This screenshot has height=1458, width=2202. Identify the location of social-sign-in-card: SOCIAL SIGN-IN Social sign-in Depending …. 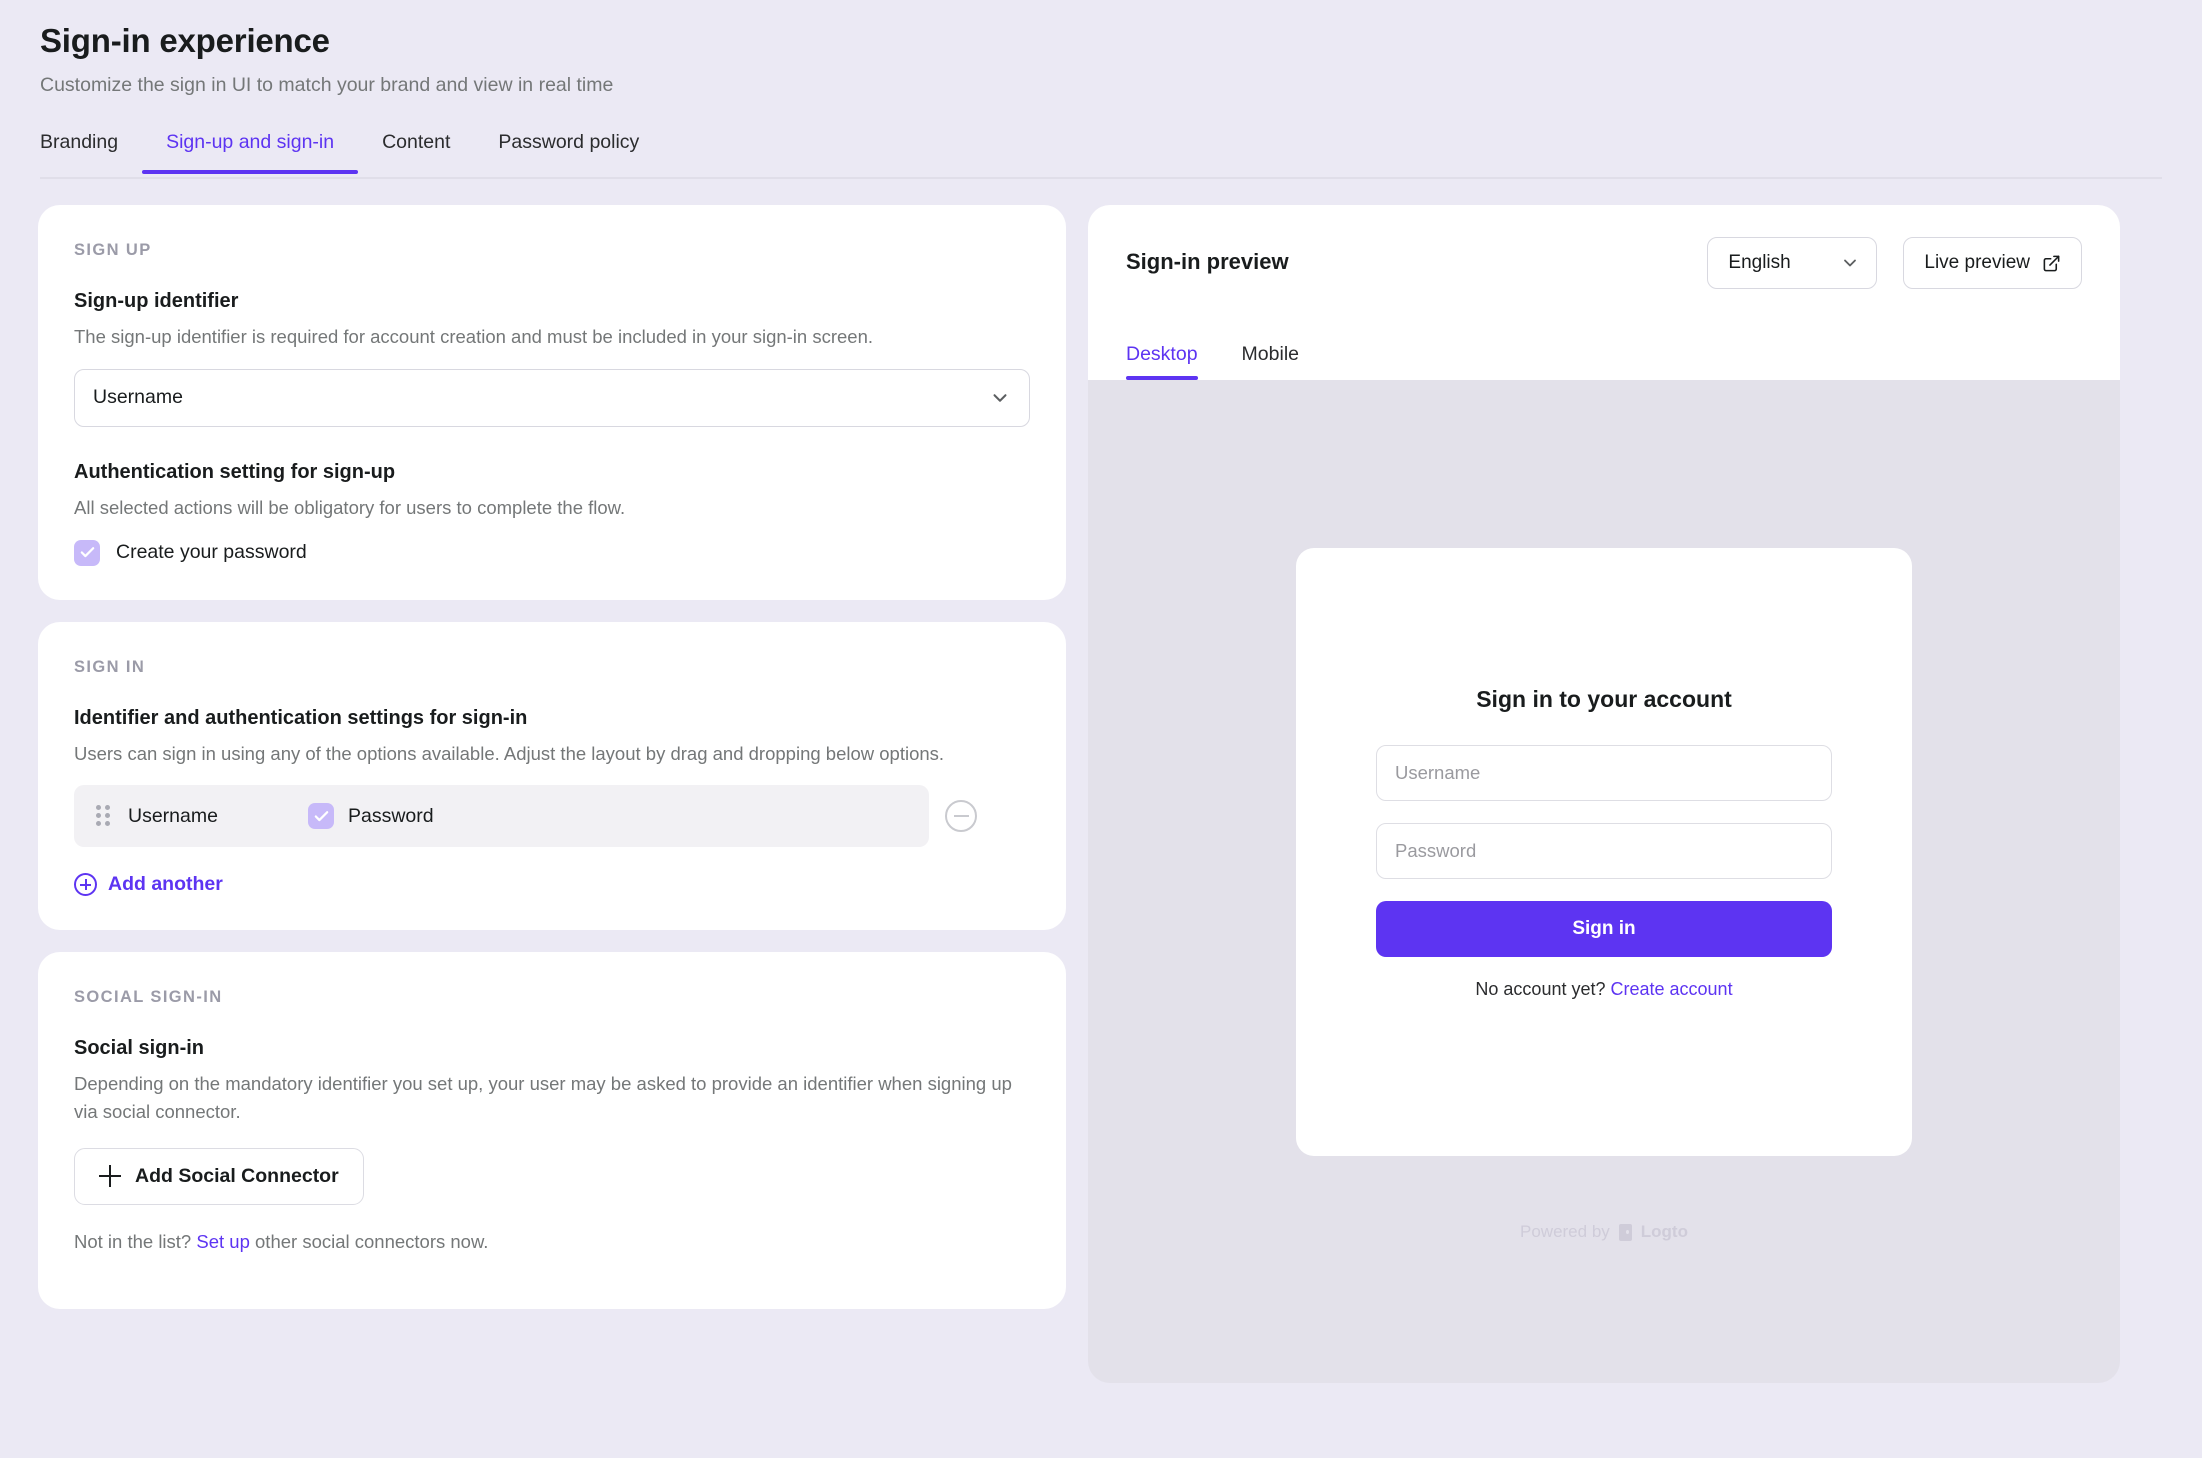
(552, 1130).